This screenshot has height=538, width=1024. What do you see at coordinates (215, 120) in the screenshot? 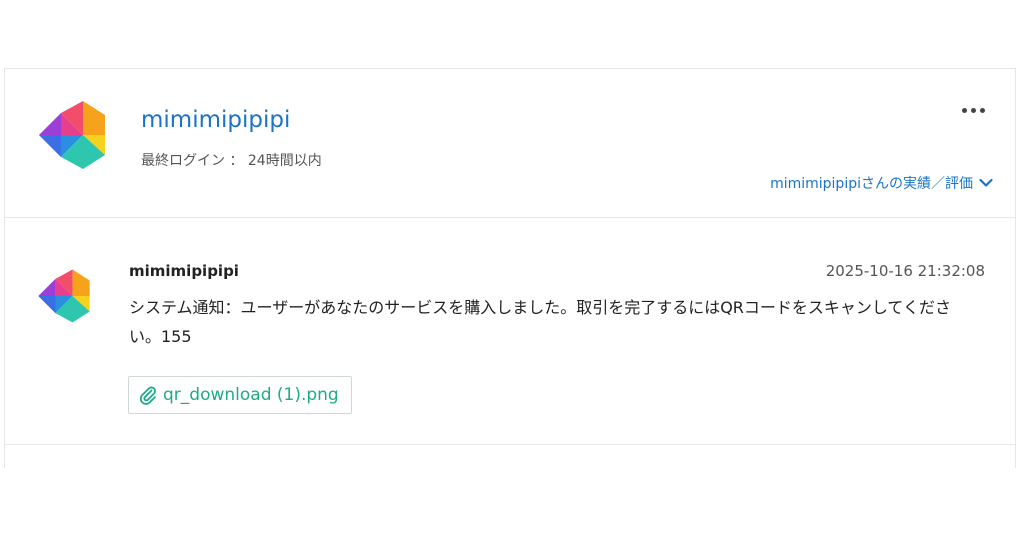
I see `seller-username-link: mimimipipipi` at bounding box center [215, 120].